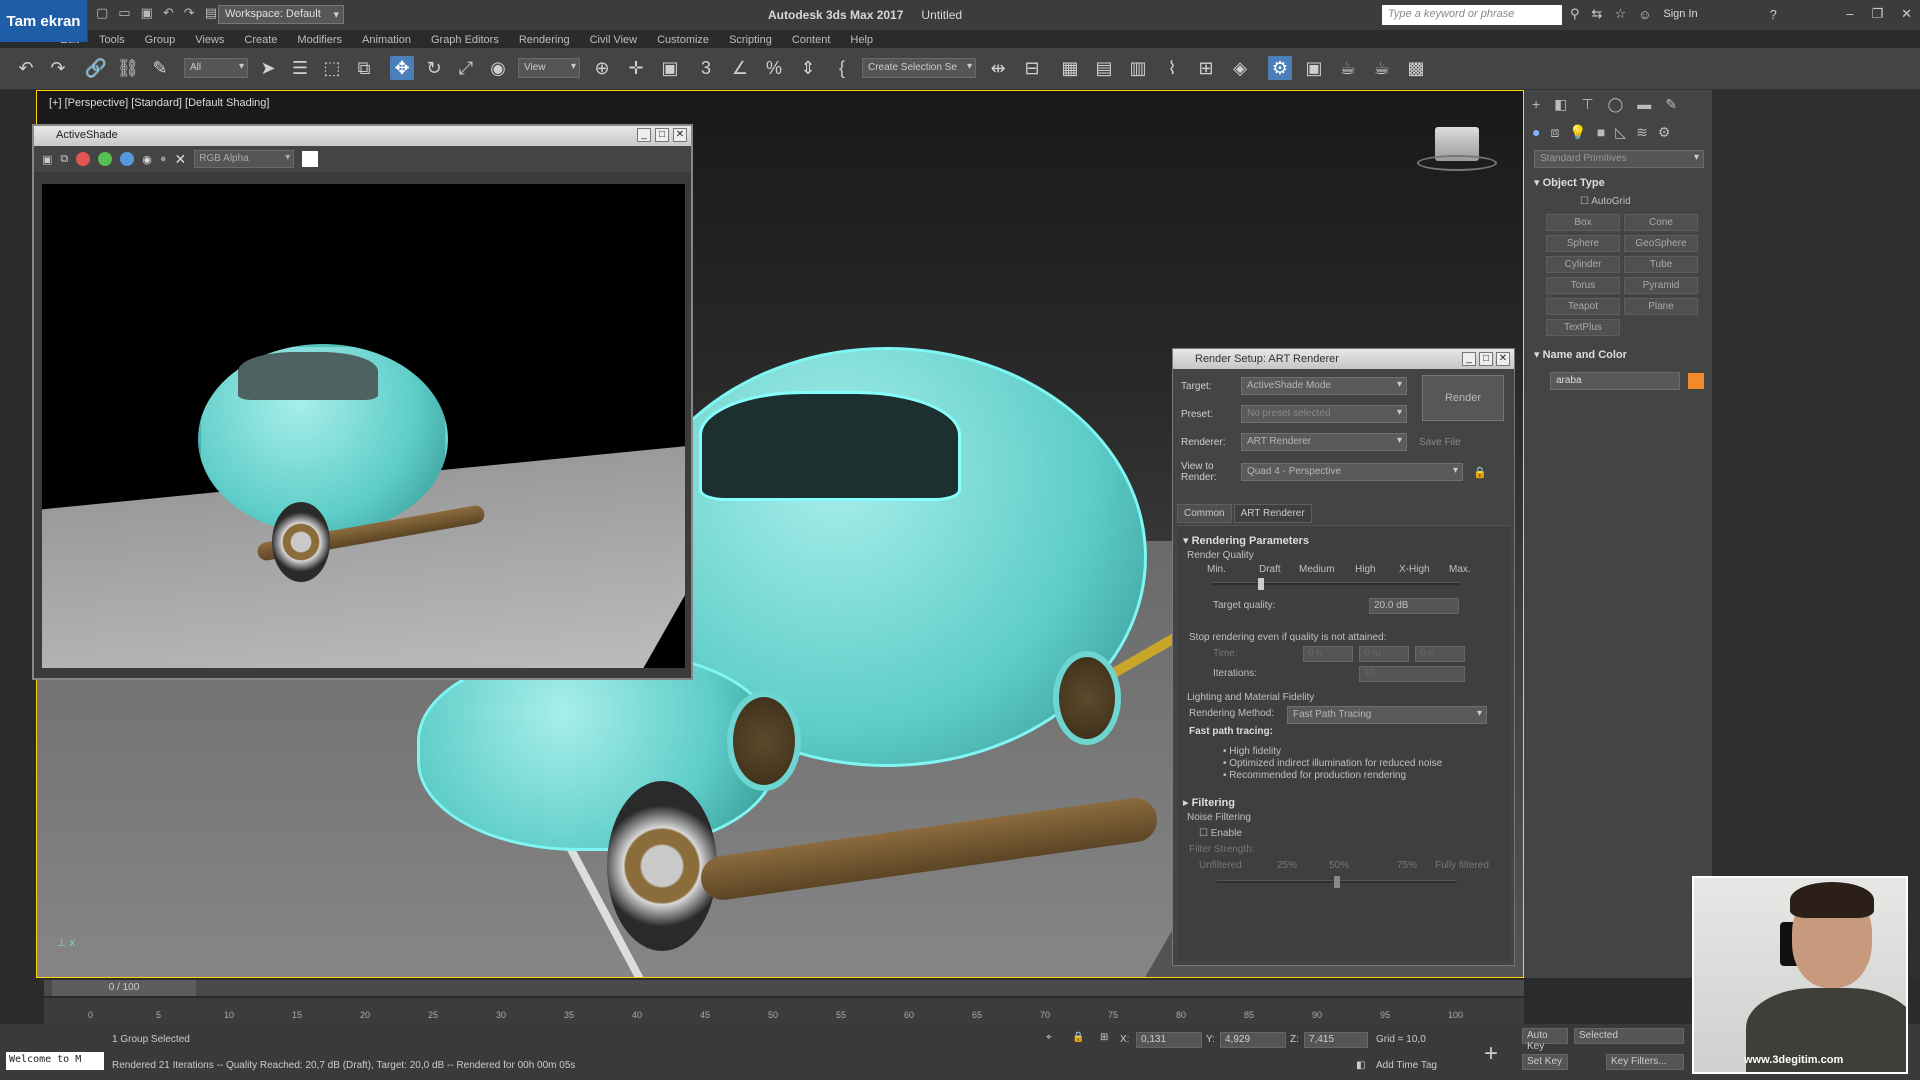 The height and width of the screenshot is (1080, 1920). Describe the element at coordinates (160, 39) in the screenshot. I see `menu-group: Group` at that location.